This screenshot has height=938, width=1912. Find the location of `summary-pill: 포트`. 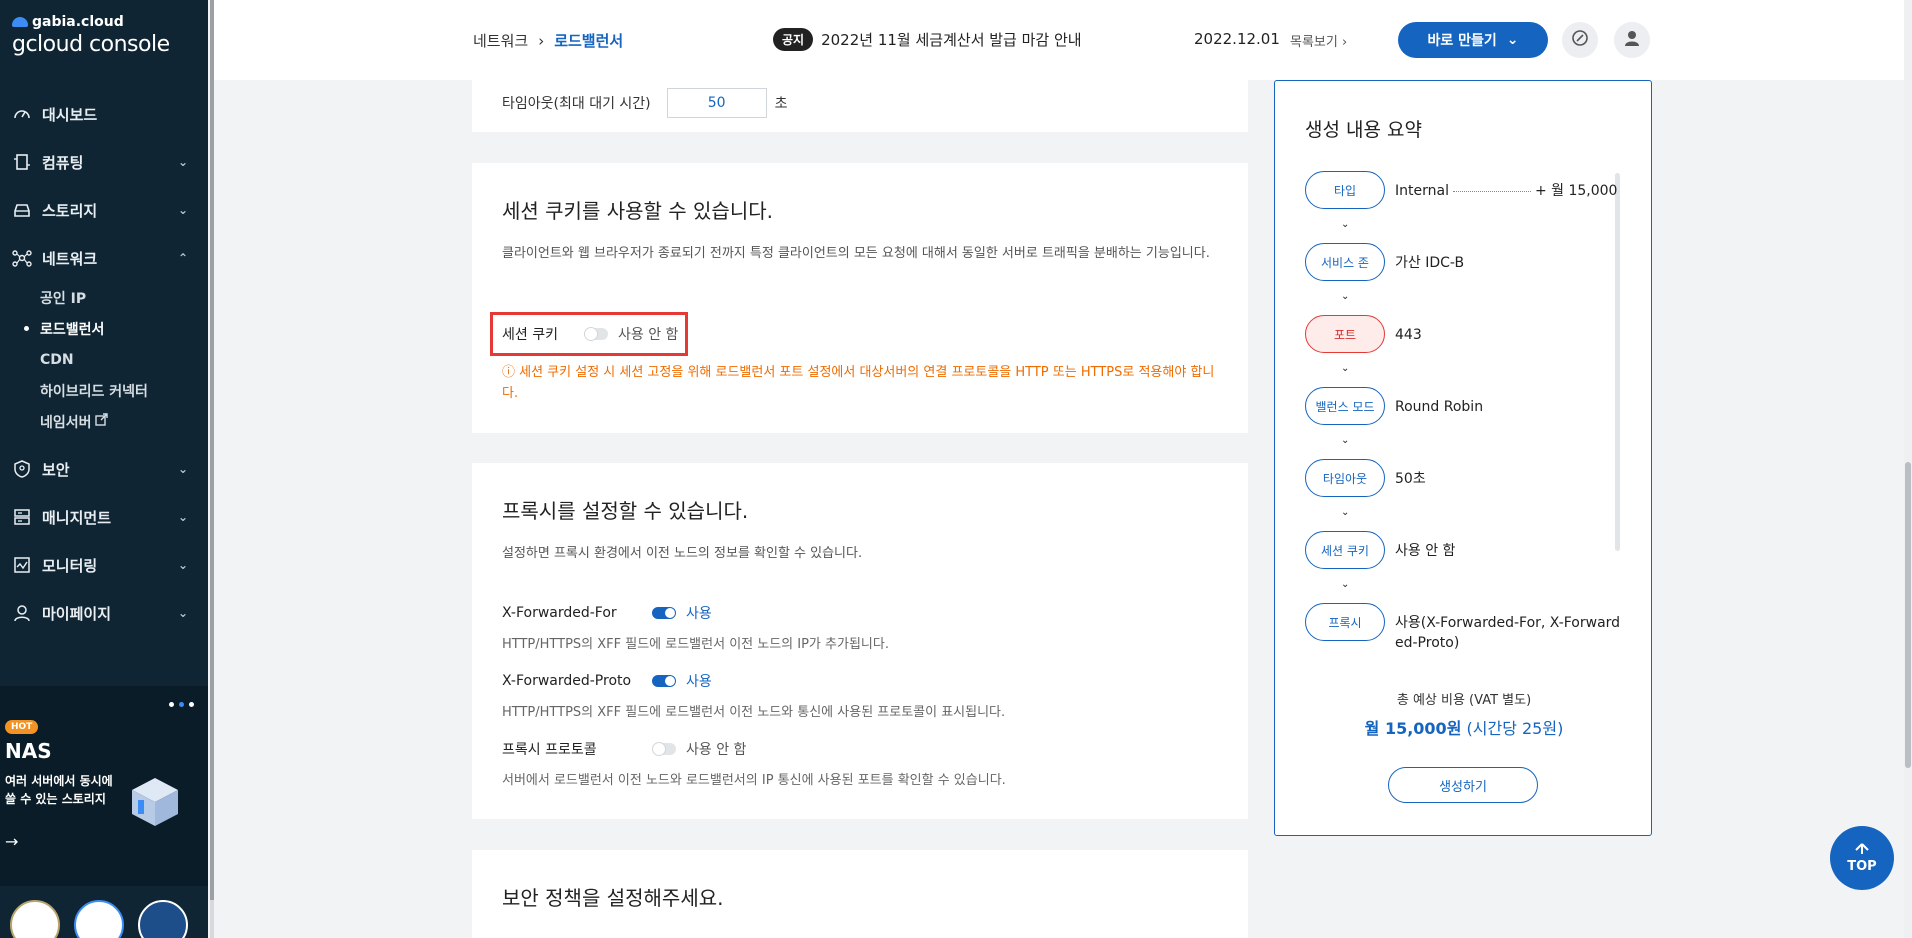

summary-pill: 포트 is located at coordinates (1345, 334).